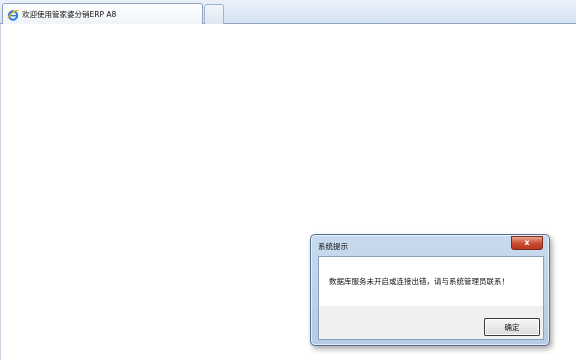  I want to click on message-area: 数据库服务未开启或连接出错，请与系统管理员联系！, so click(431, 281).